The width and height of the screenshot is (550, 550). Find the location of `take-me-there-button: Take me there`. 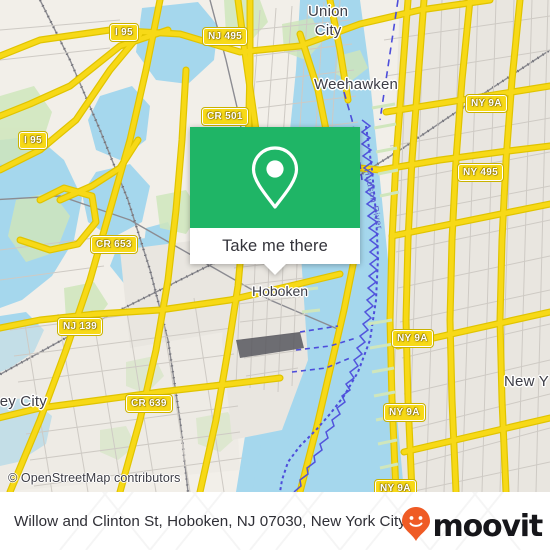

take-me-there-button: Take me there is located at coordinates (275, 246).